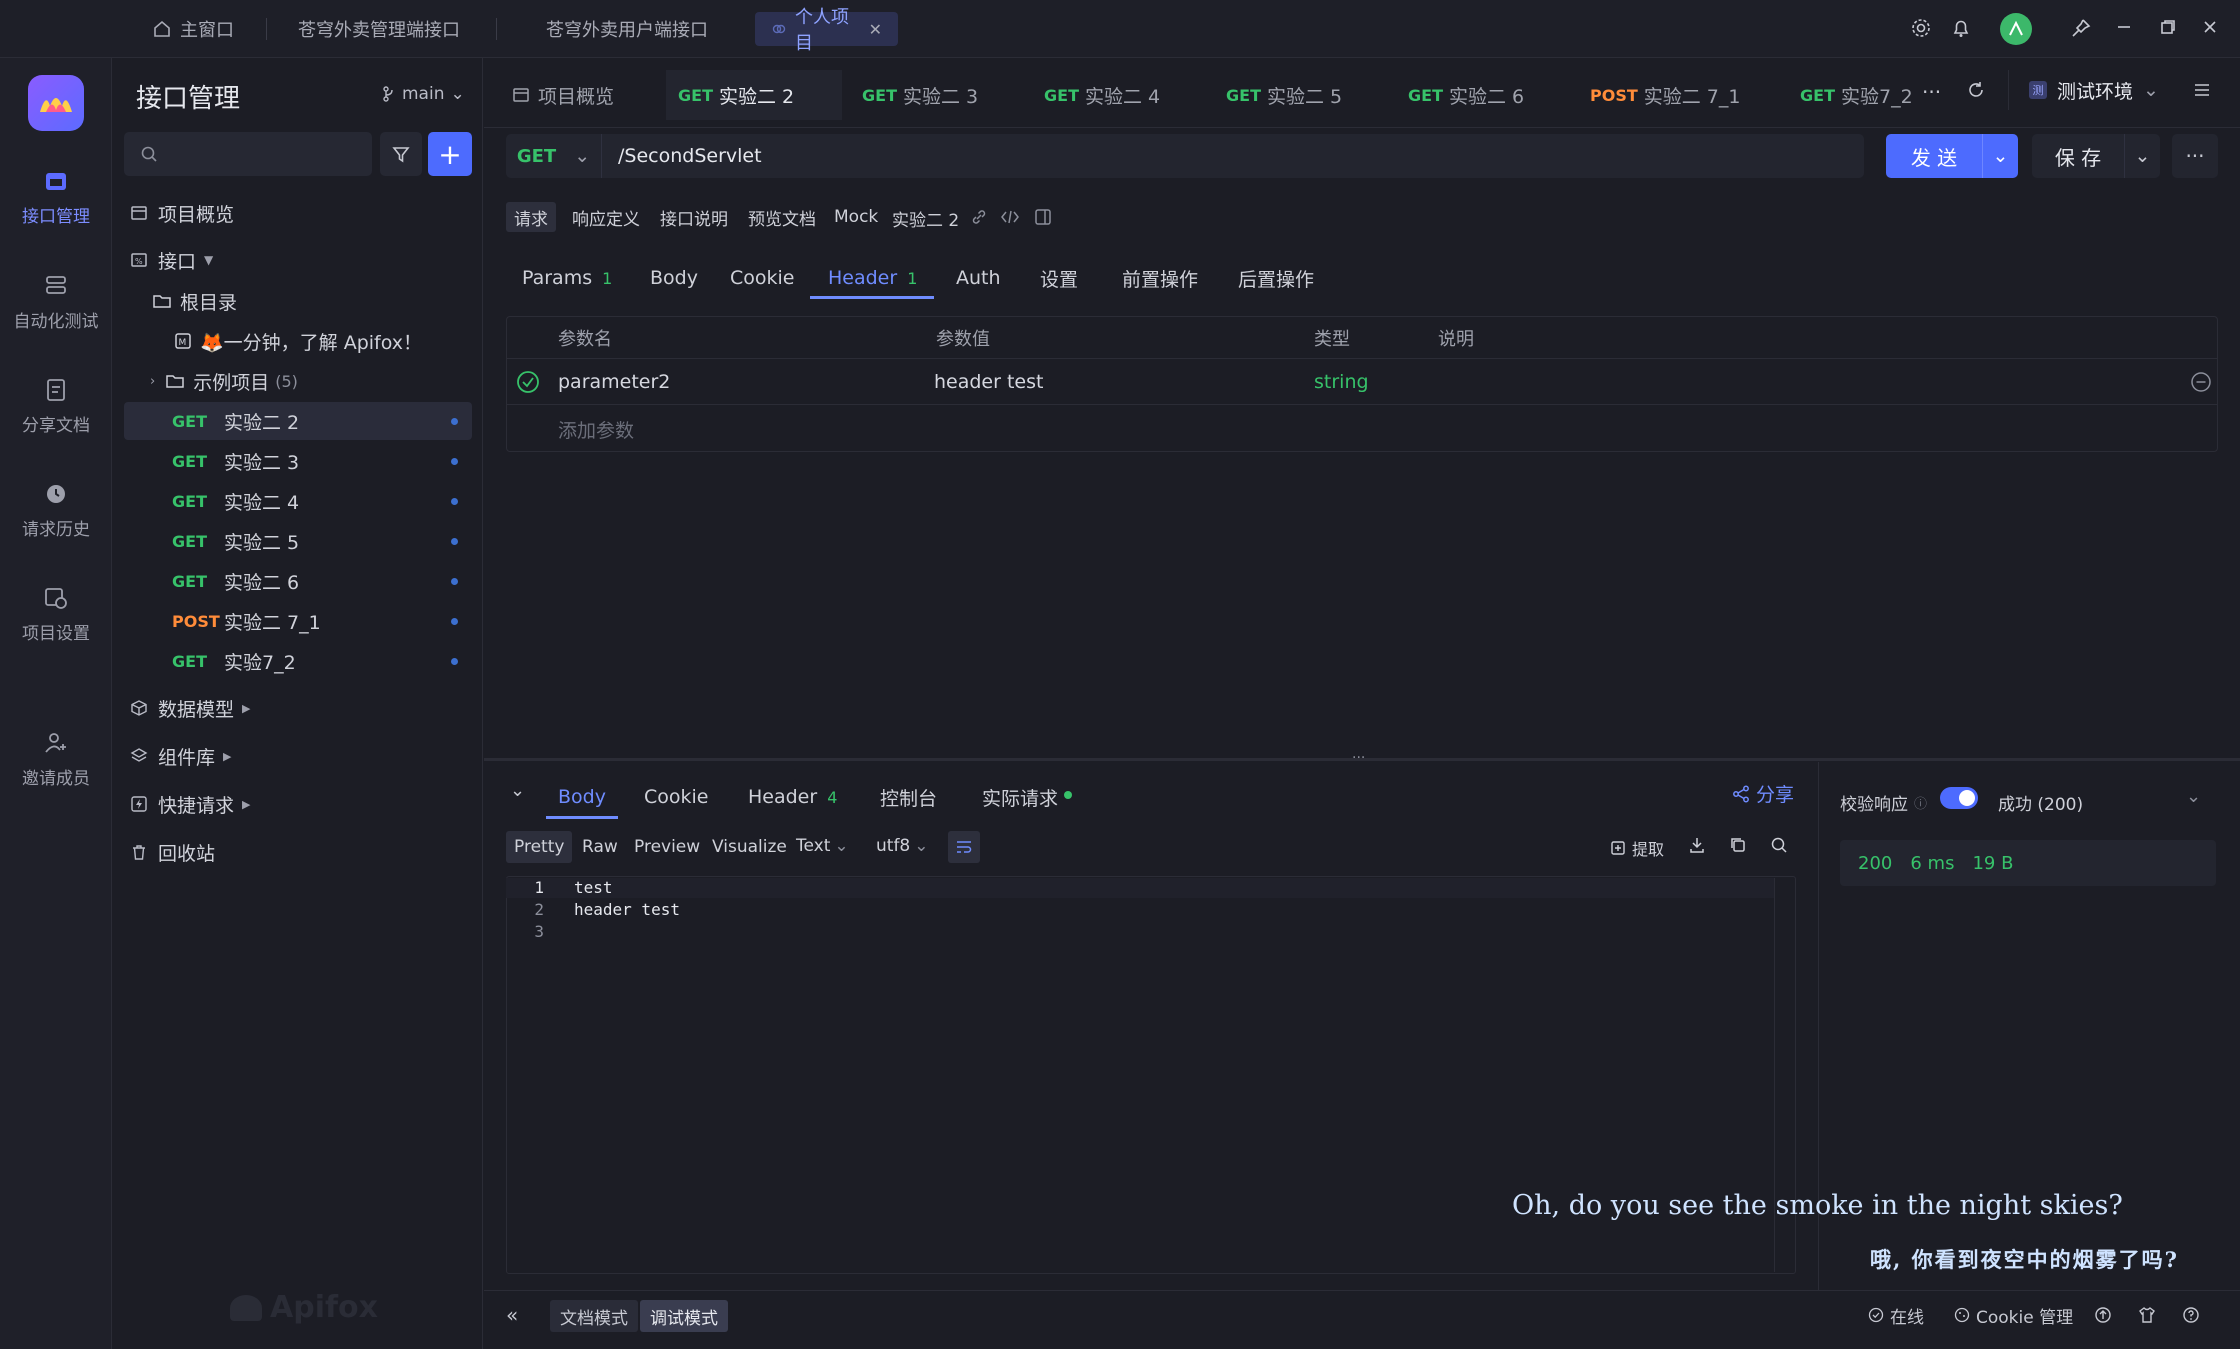  I want to click on add-param-placeholder: 添加参数, so click(596, 429).